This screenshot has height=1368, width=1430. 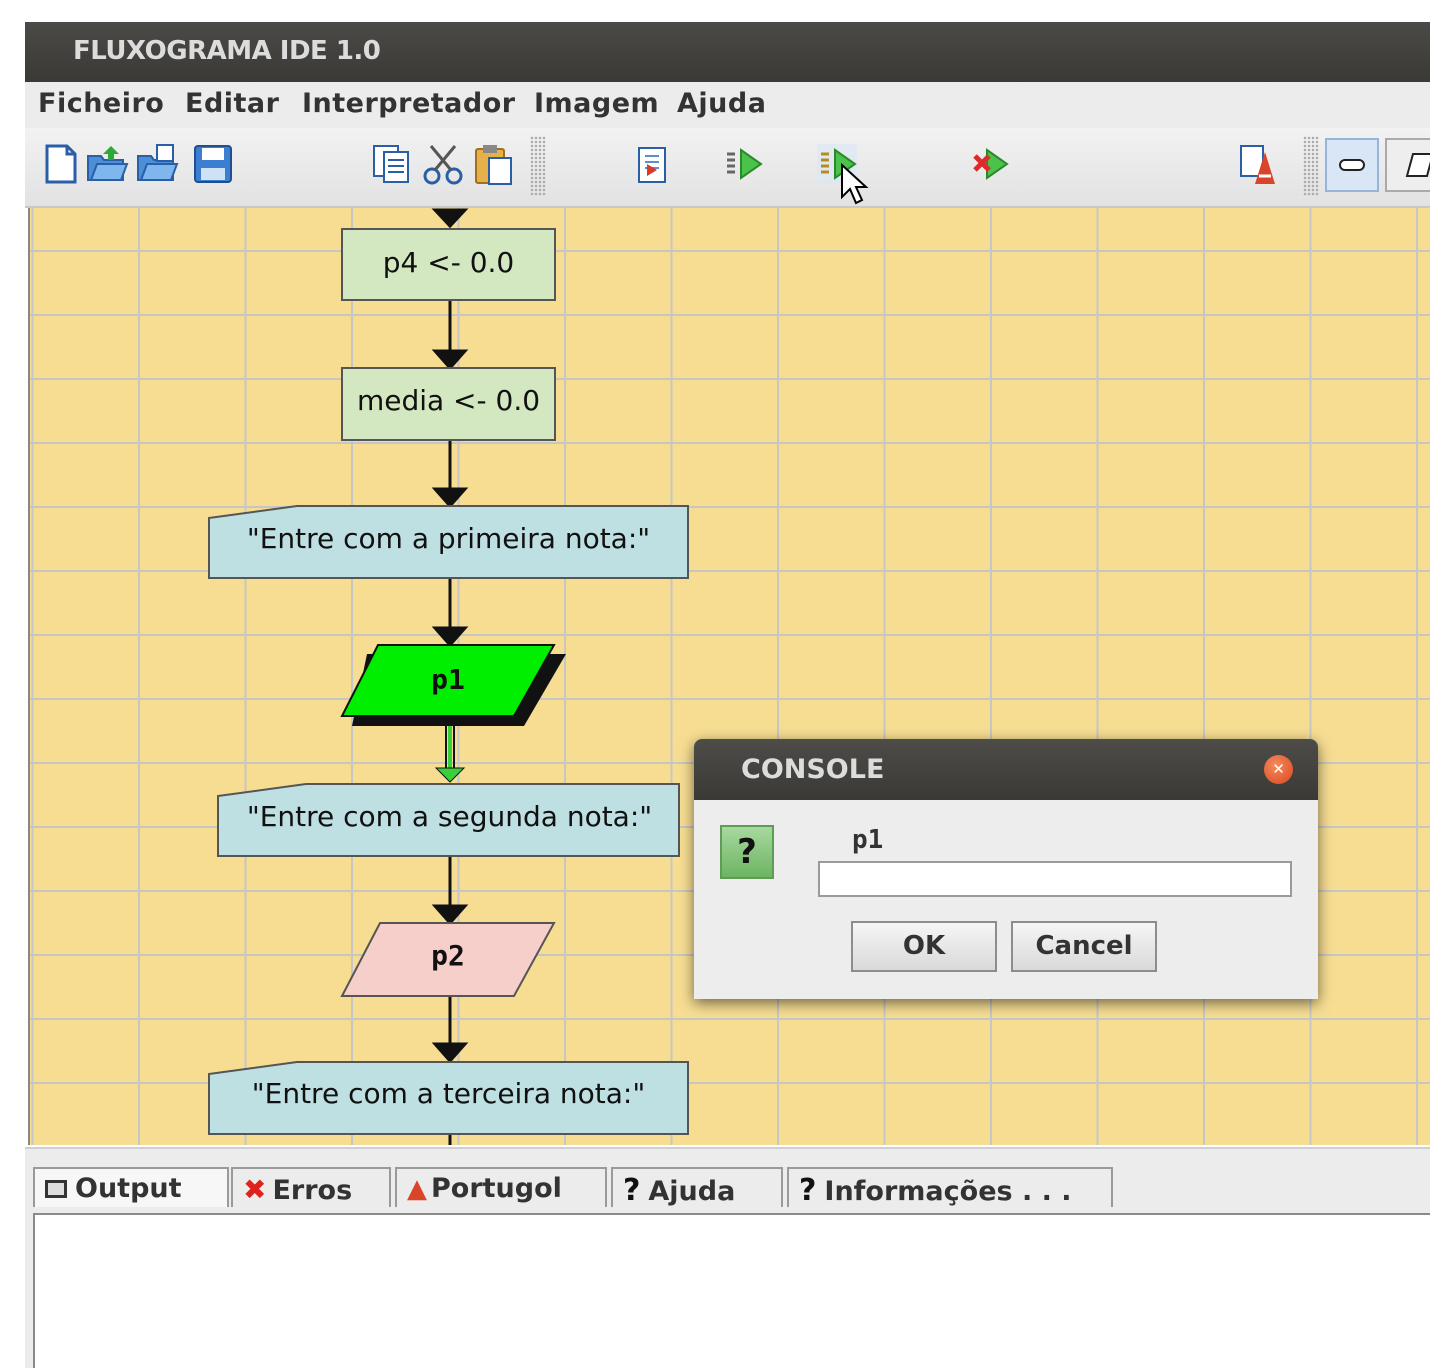 What do you see at coordinates (449, 816) in the screenshot?
I see `output-node-segunda-text: "Entre com a segunda nota:"` at bounding box center [449, 816].